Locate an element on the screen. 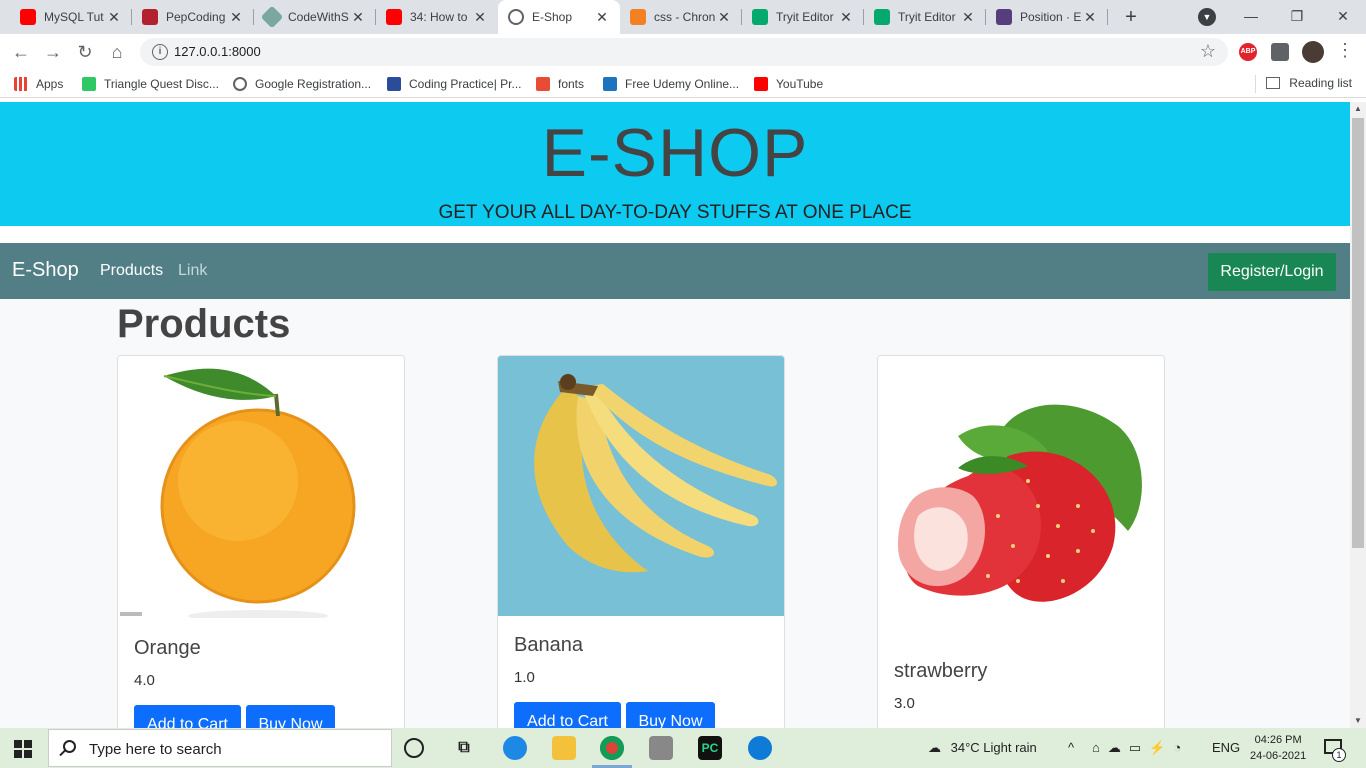 The width and height of the screenshot is (1366, 768). bookmark-fonts: fonts is located at coordinates (560, 84).